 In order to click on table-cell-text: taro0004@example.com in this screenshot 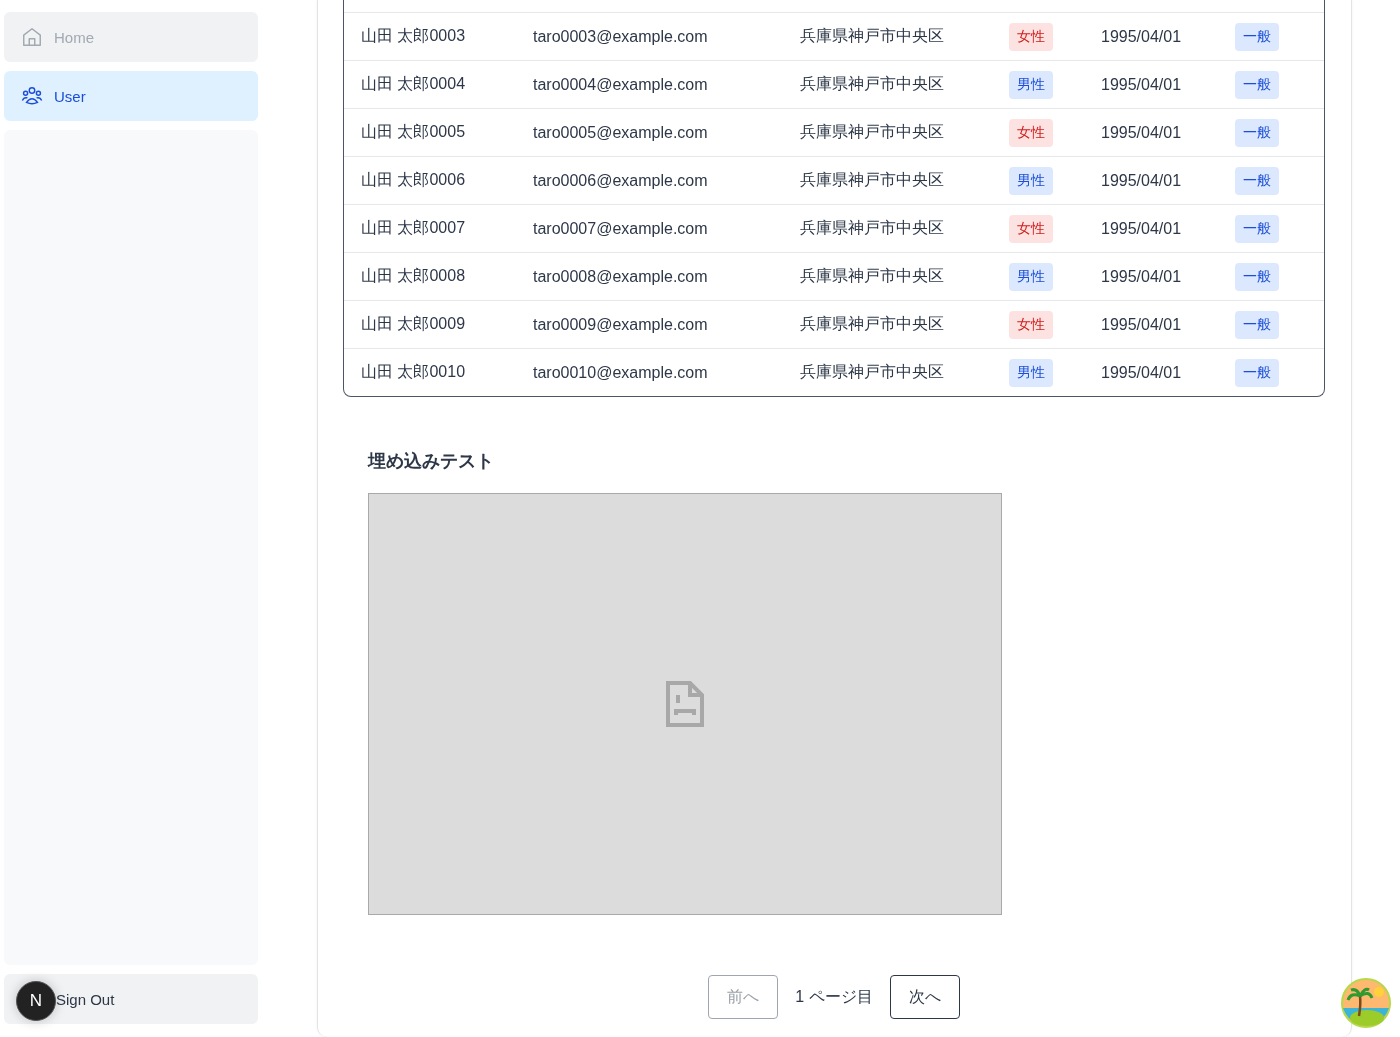, I will do `click(621, 84)`.